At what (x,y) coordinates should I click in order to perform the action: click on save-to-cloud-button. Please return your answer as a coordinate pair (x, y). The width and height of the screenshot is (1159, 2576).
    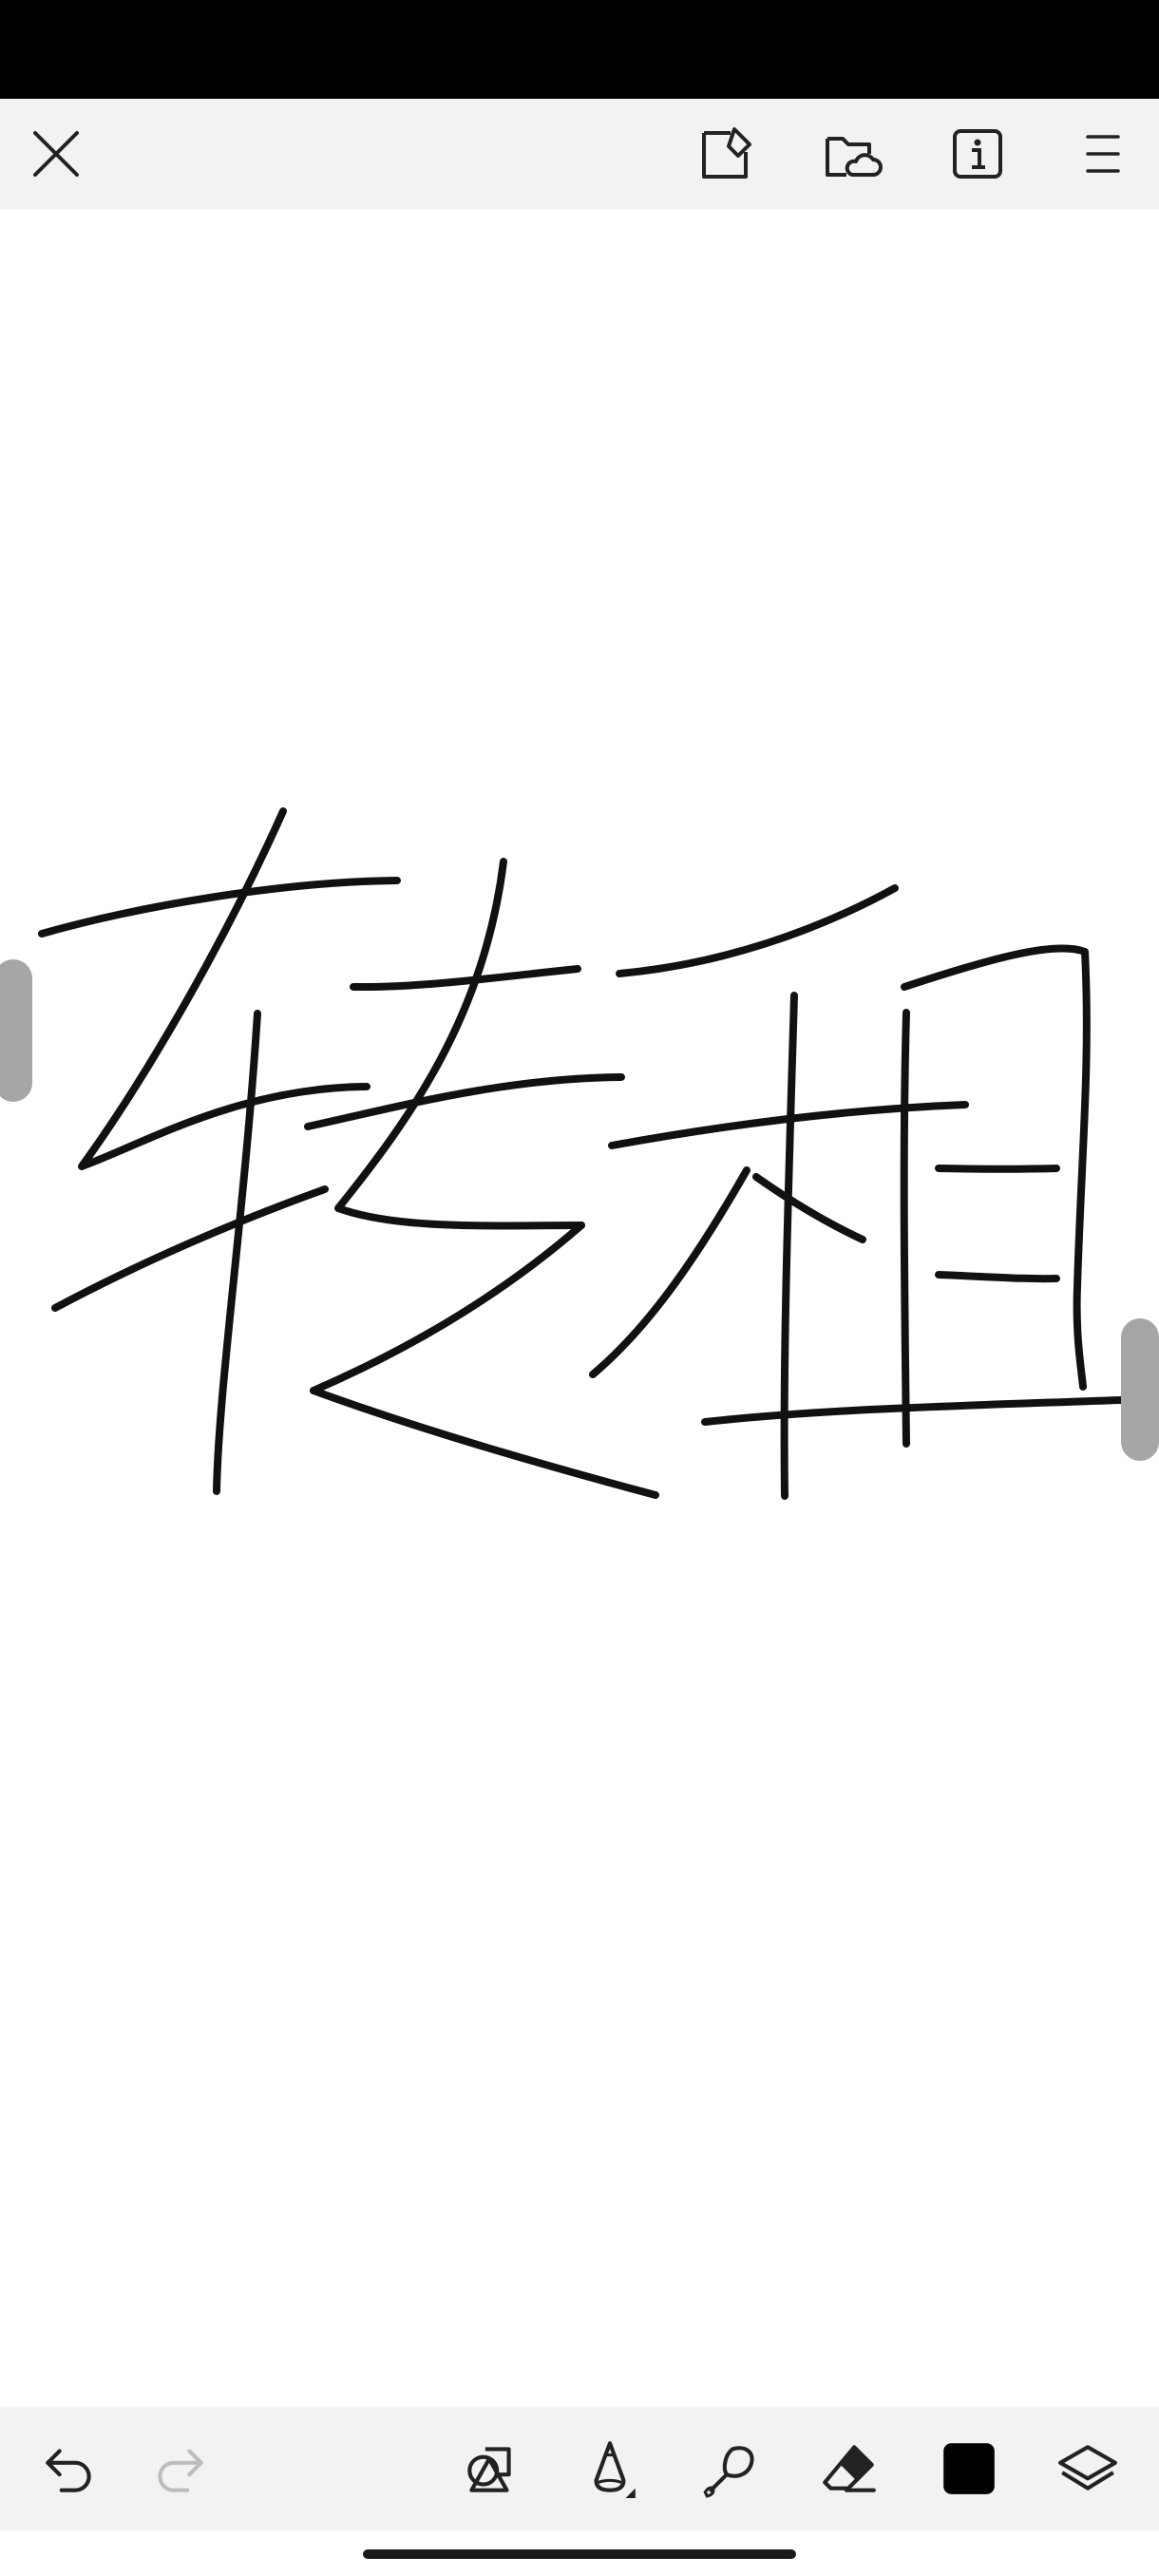
    Looking at the image, I should click on (852, 154).